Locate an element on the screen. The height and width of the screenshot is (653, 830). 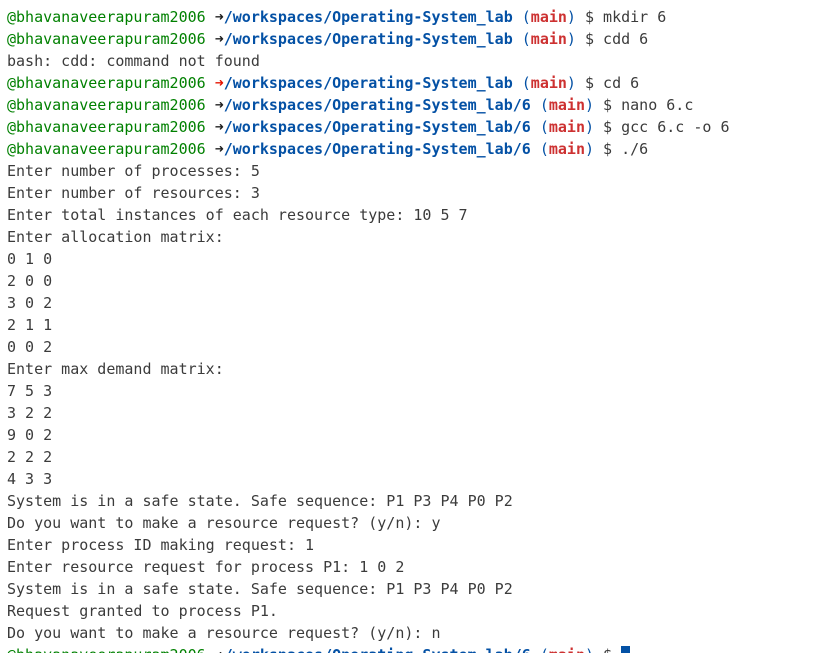
output-line: 3 0 2 is located at coordinates (30, 303).